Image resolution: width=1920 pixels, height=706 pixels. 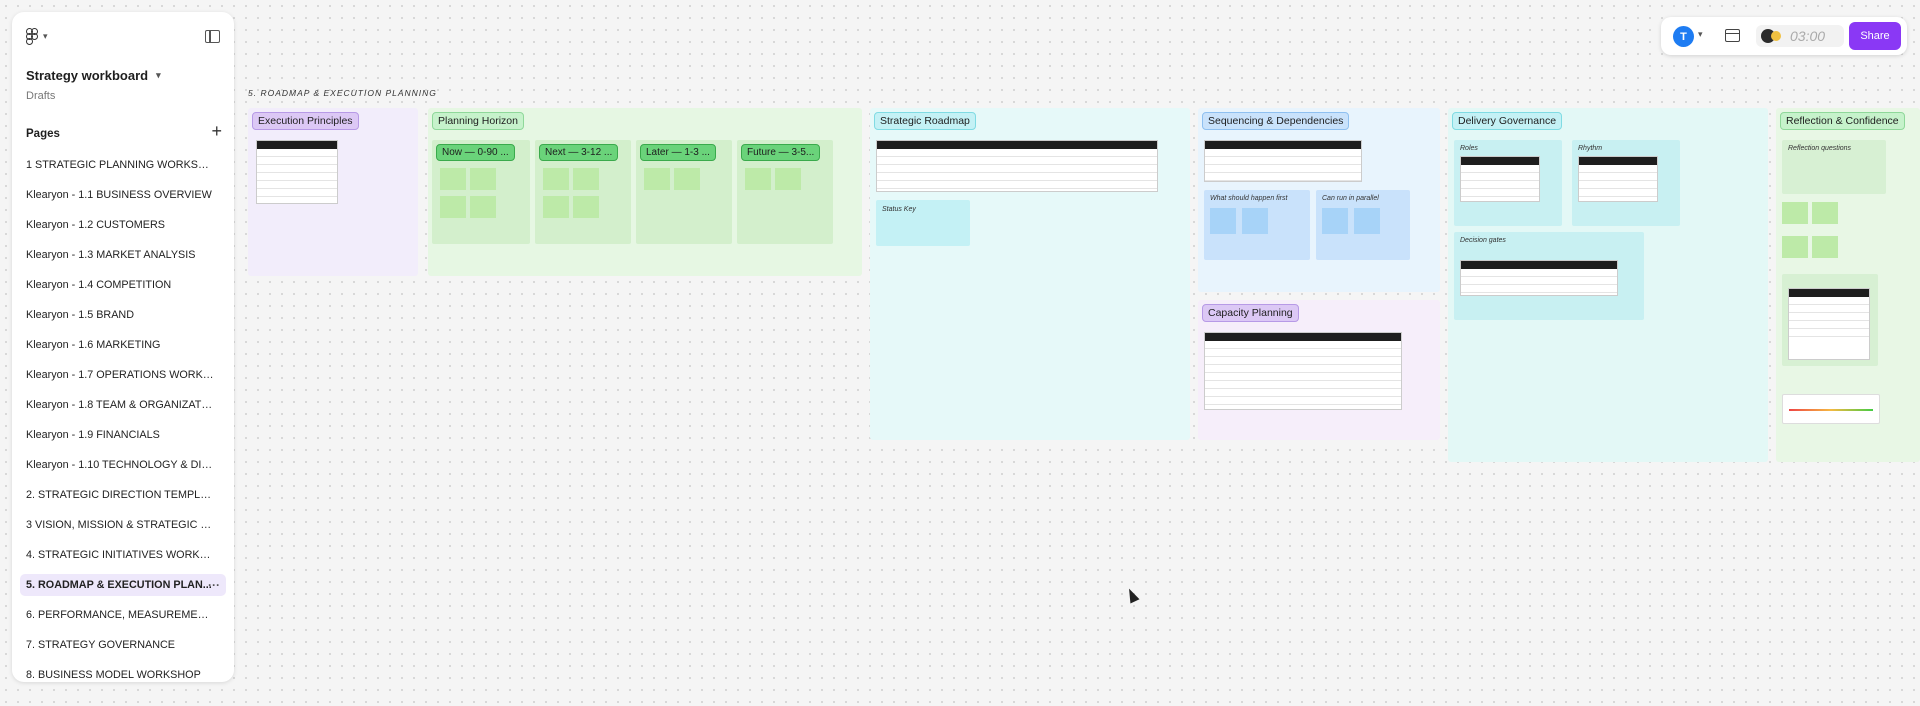 I want to click on timer-text: 03:00, so click(x=1808, y=36).